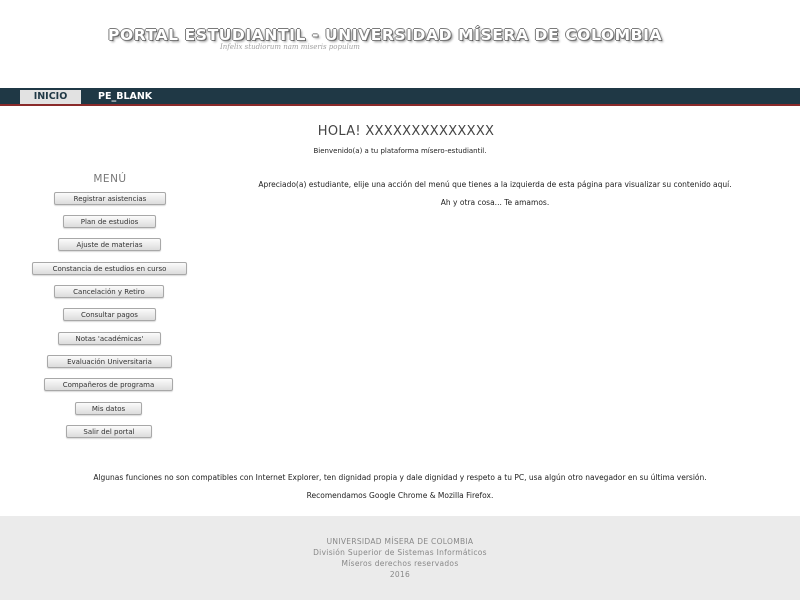 The width and height of the screenshot is (800, 600). I want to click on menu-title: MENÚ, so click(110, 179).